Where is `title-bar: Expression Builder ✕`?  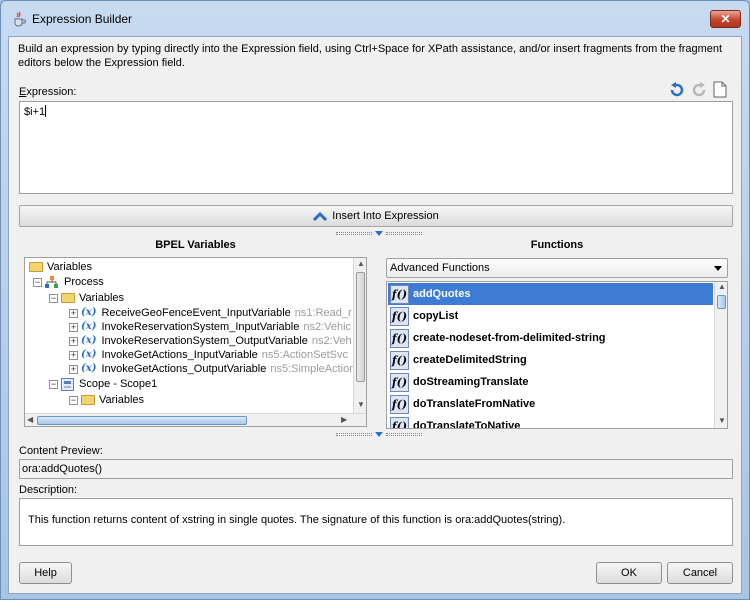
title-bar: Expression Builder ✕ is located at coordinates (375, 19).